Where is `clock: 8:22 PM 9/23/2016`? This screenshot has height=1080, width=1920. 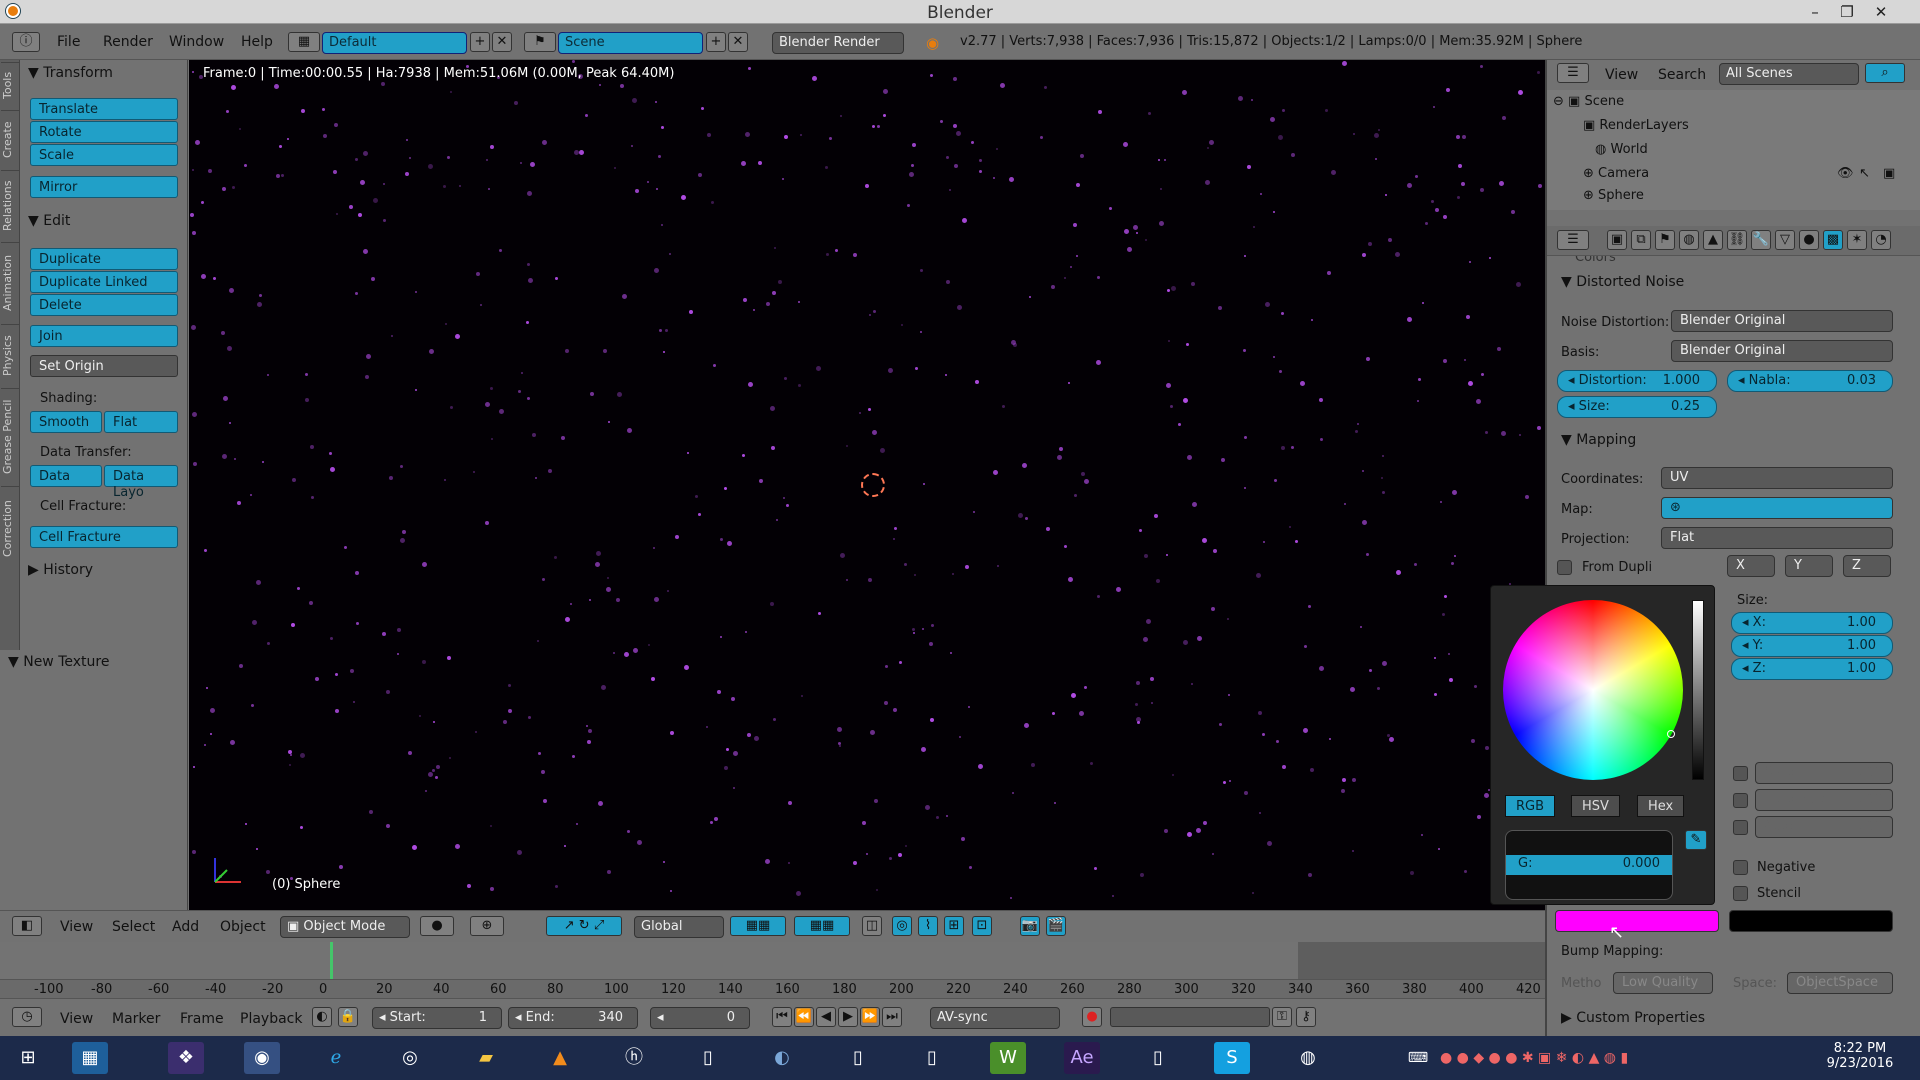
clock: 8:22 PM 9/23/2016 is located at coordinates (1860, 1056).